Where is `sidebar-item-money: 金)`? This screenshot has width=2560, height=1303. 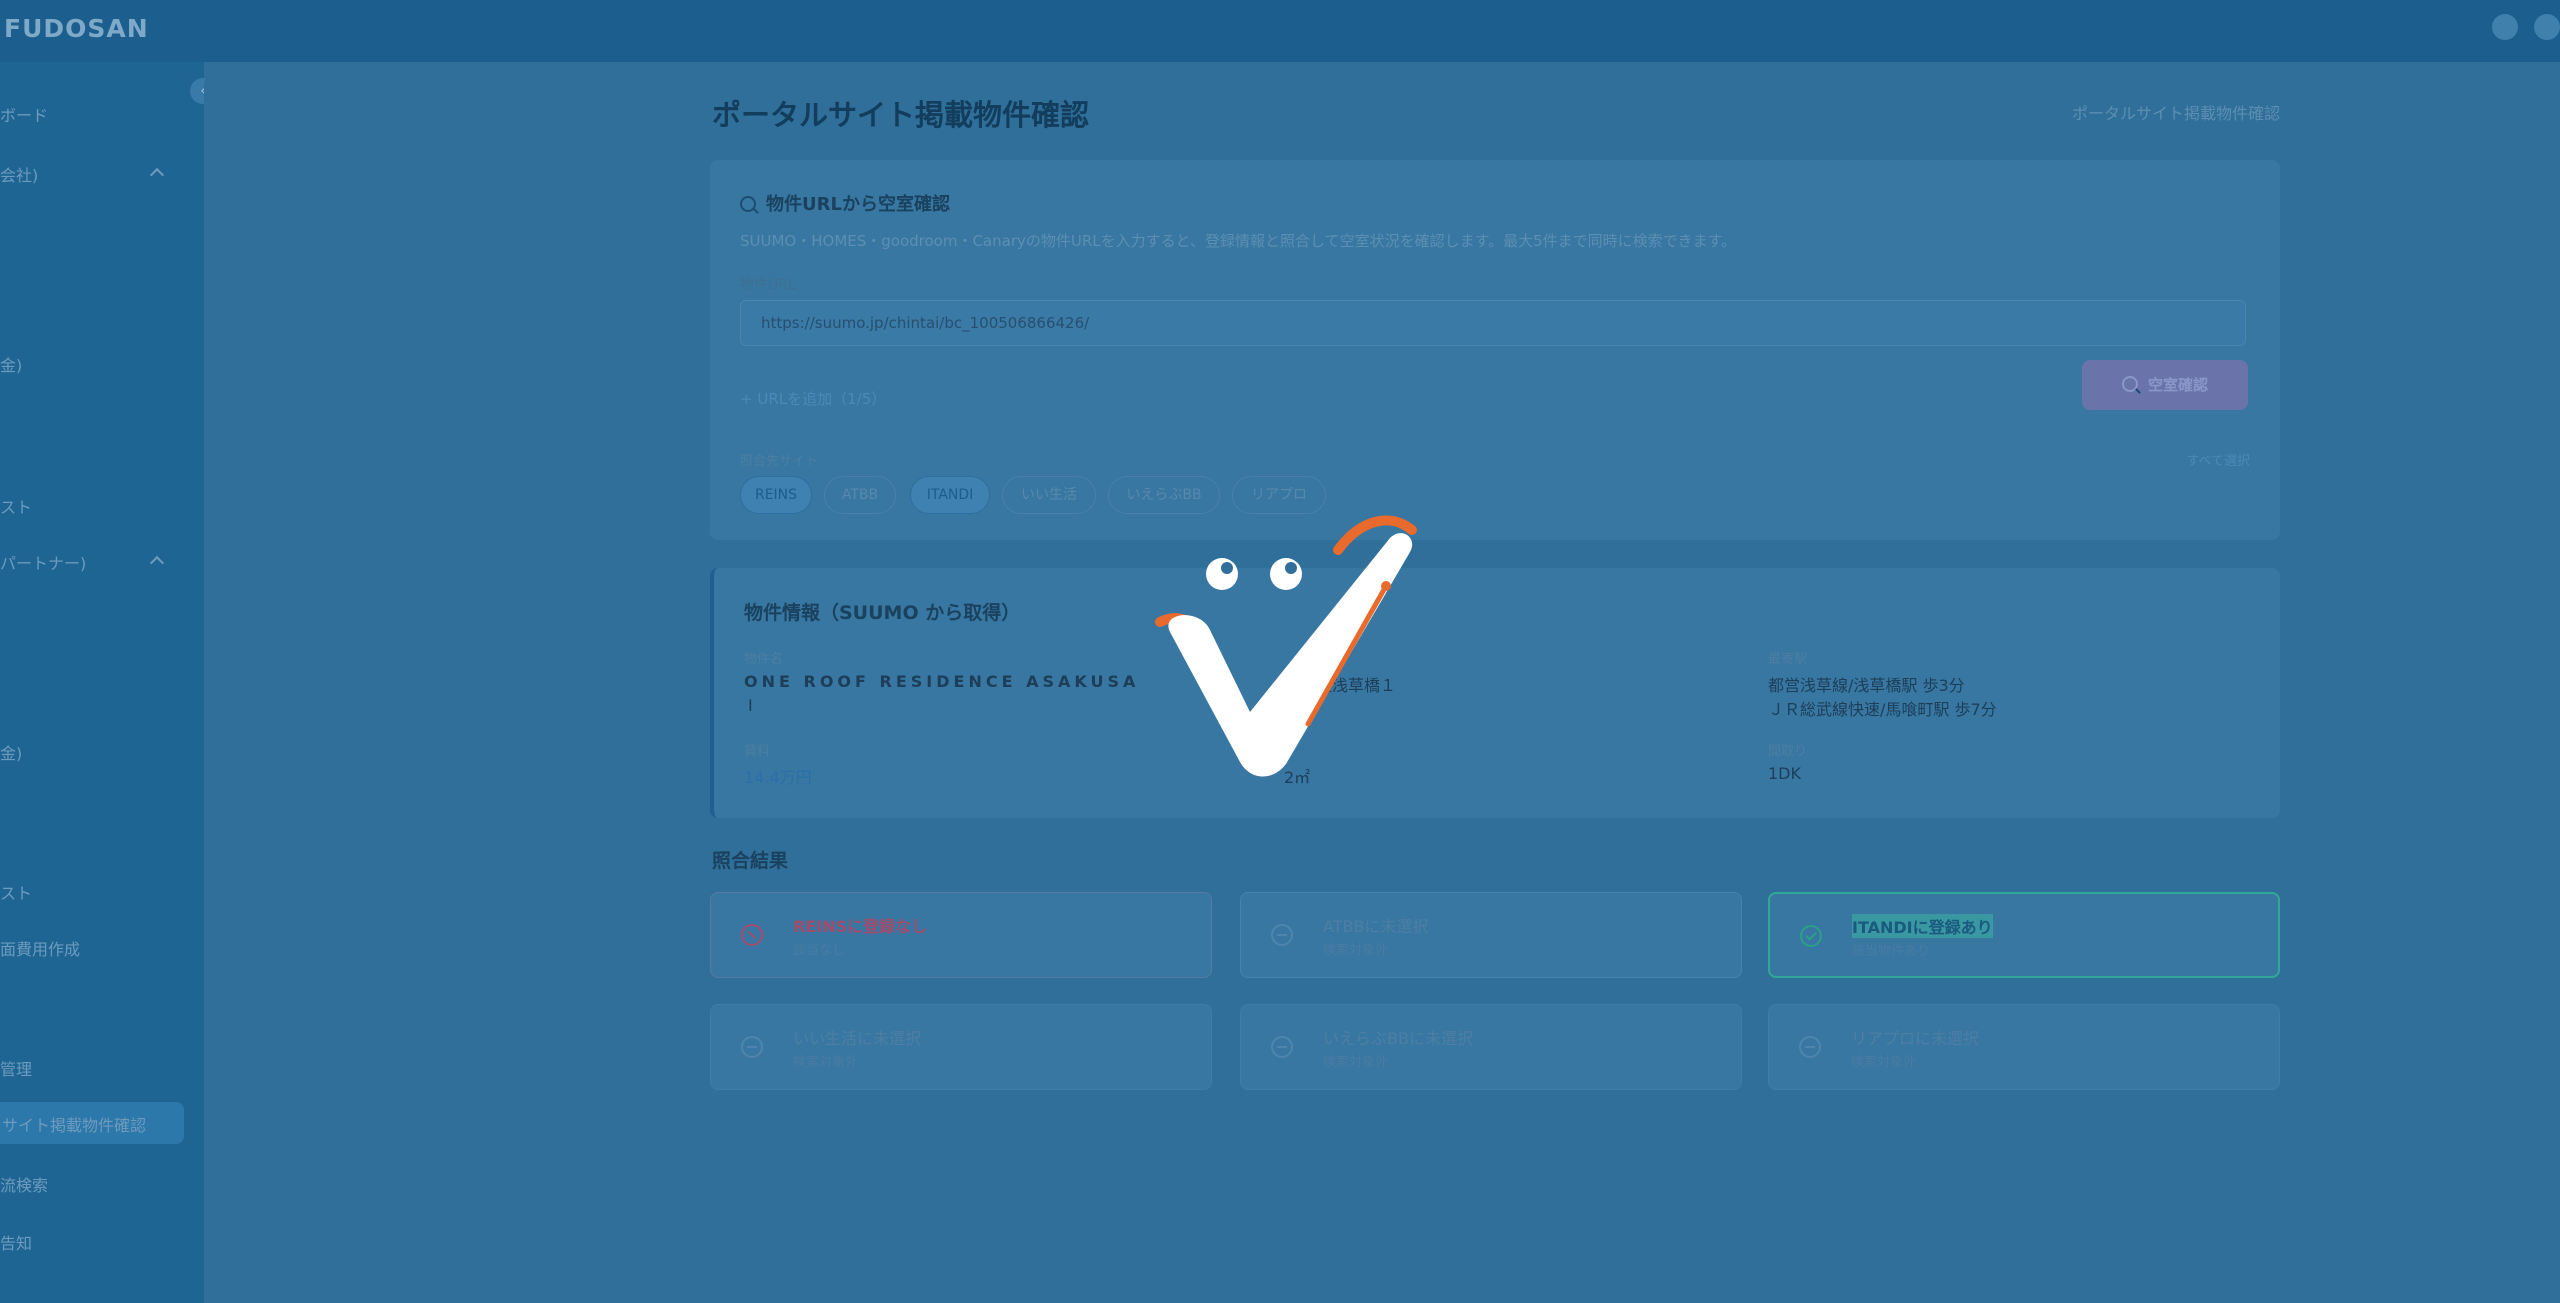
sidebar-item-money: 金) is located at coordinates (11, 364).